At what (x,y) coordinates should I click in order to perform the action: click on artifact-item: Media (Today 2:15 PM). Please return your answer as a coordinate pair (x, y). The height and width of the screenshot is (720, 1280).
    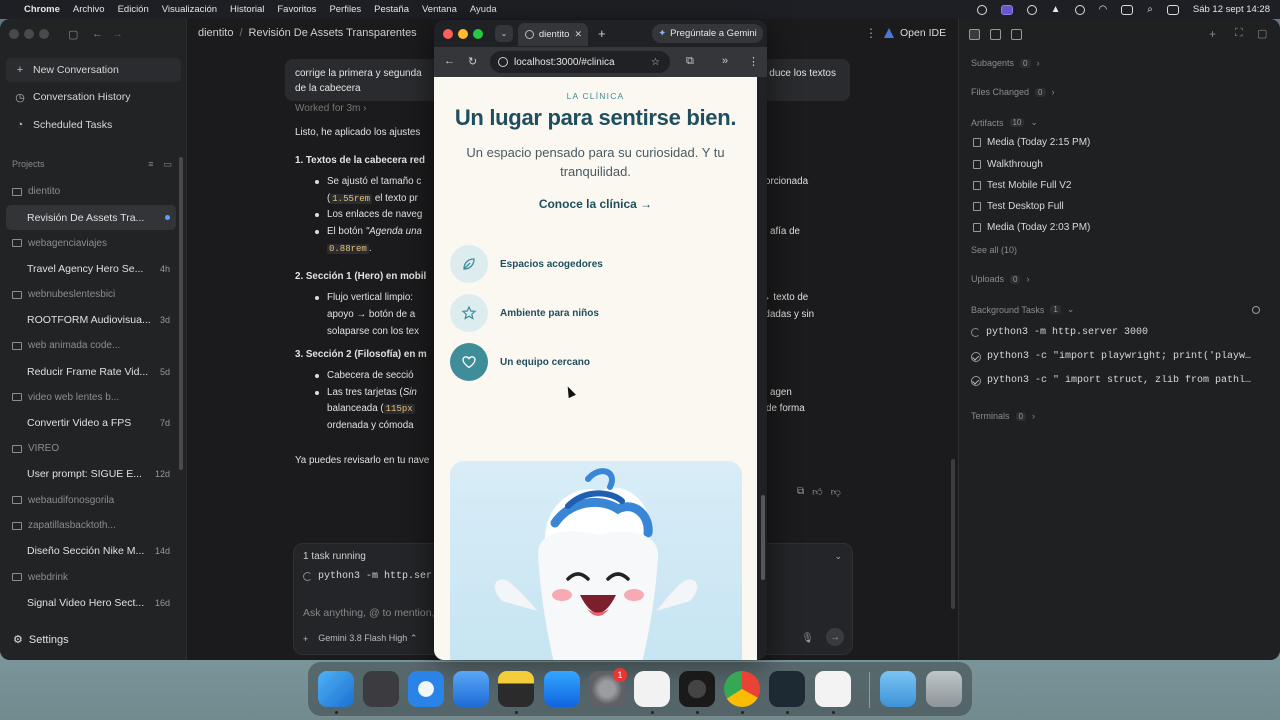
    Looking at the image, I should click on (1031, 142).